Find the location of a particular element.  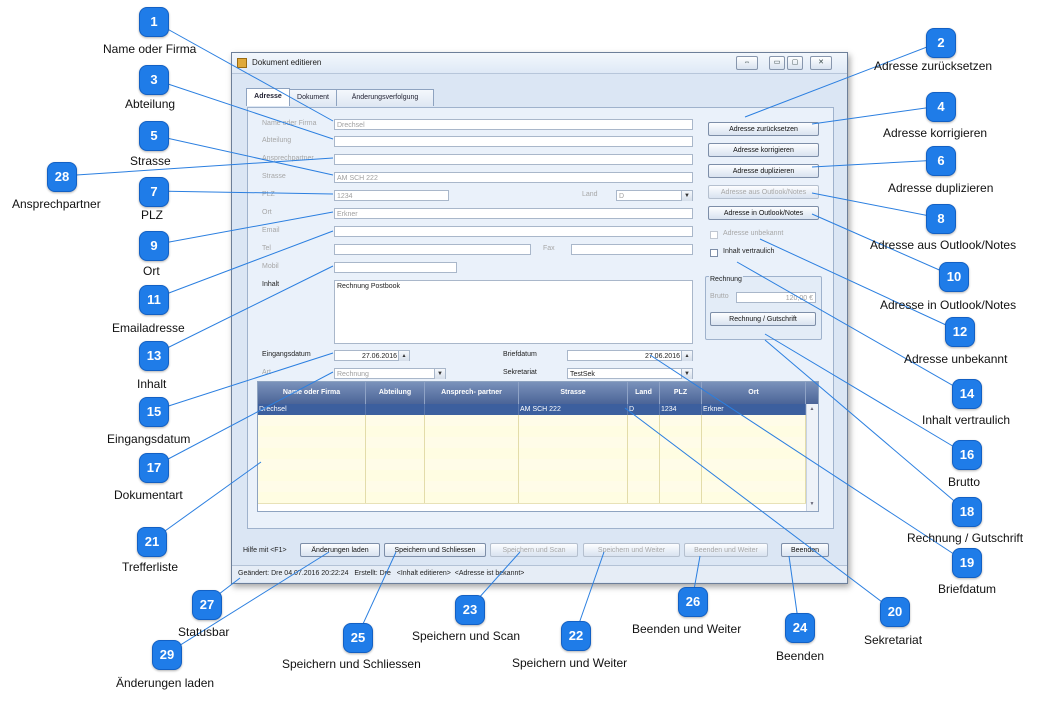

grid-scrollbar: ▲ ▼ is located at coordinates (812, 457).